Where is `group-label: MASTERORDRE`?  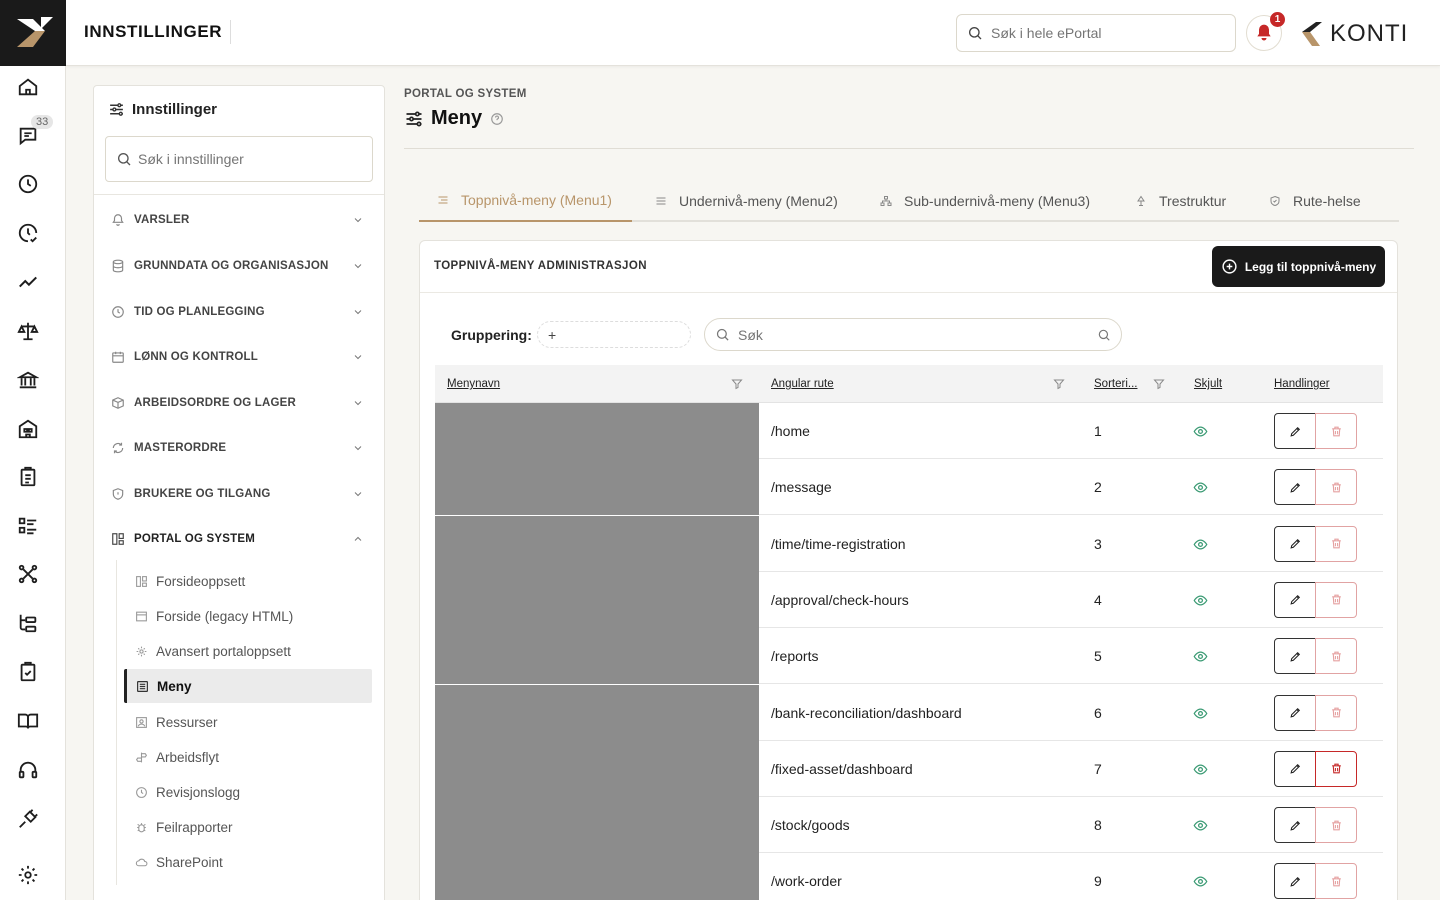
group-label: MASTERORDRE is located at coordinates (180, 448).